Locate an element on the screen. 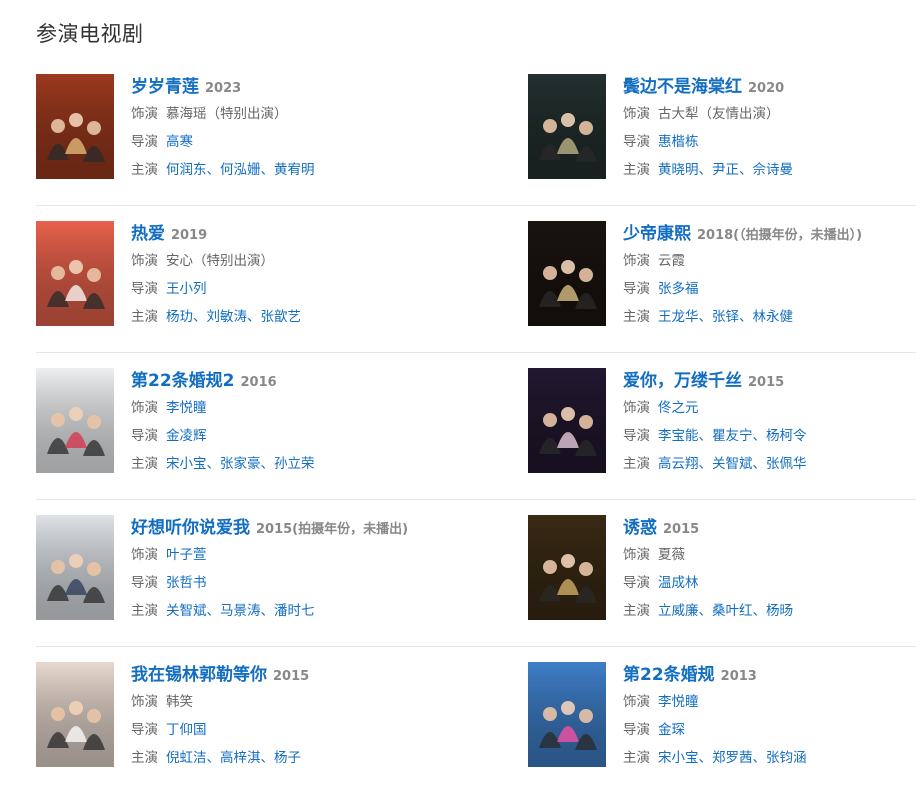 The image size is (916, 809). star-link: 张歆艺 is located at coordinates (281, 317).